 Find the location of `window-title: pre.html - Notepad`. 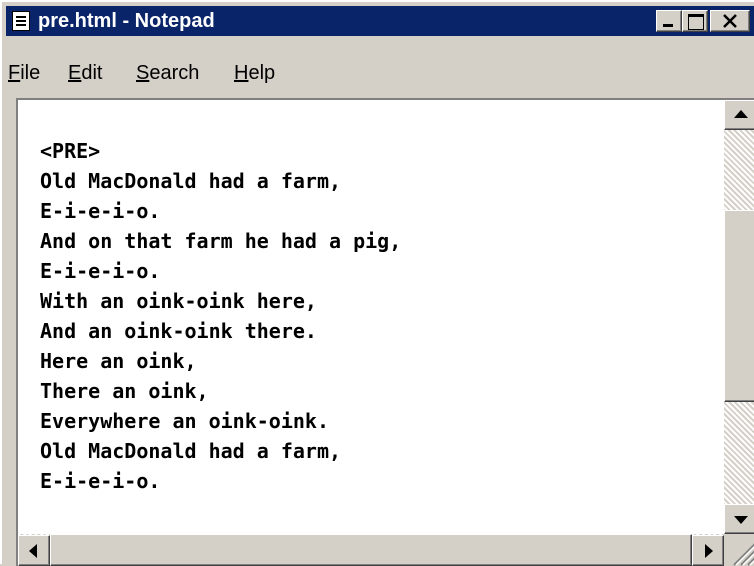

window-title: pre.html - Notepad is located at coordinates (126, 21).